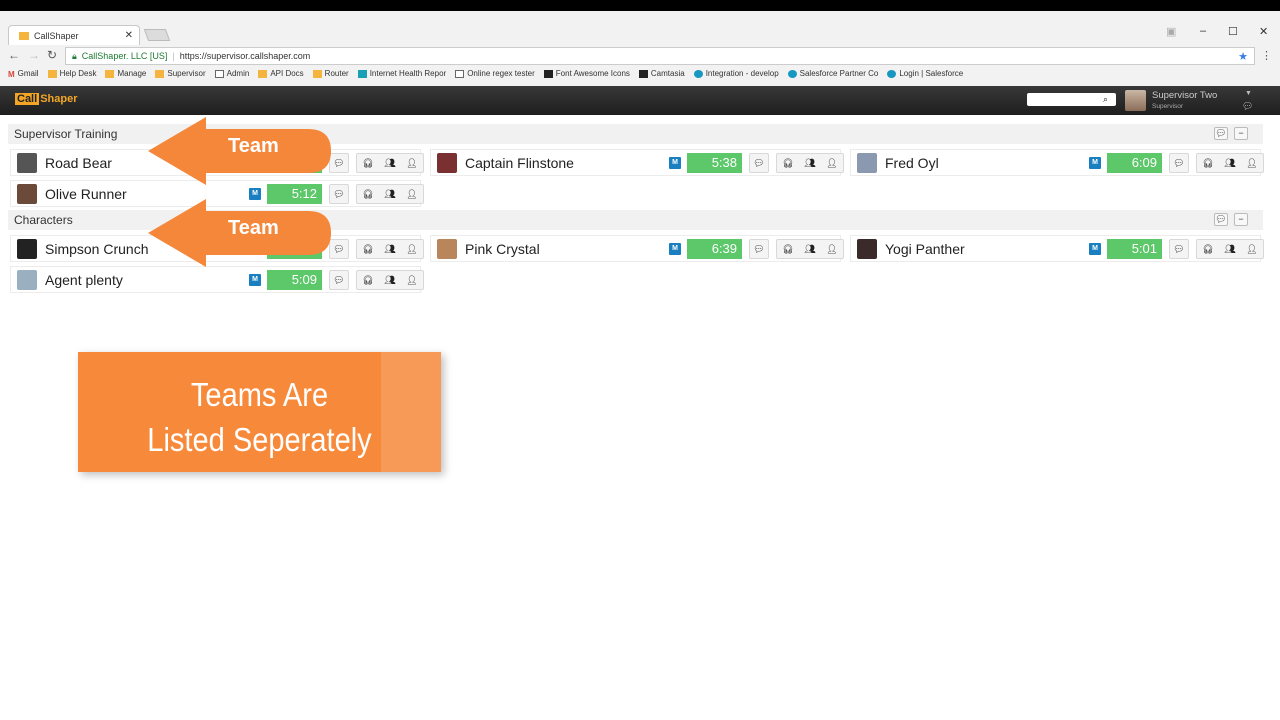  I want to click on bookmark-item: Manage, so click(125, 73).